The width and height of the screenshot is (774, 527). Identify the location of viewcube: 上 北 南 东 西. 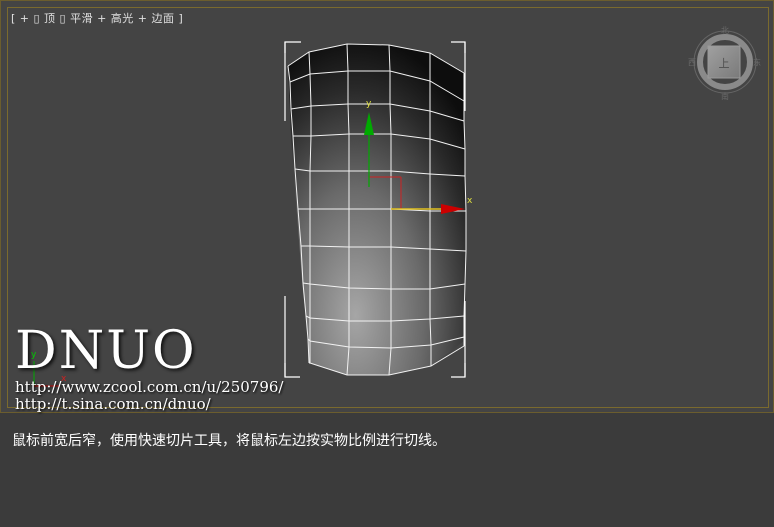
(724, 63).